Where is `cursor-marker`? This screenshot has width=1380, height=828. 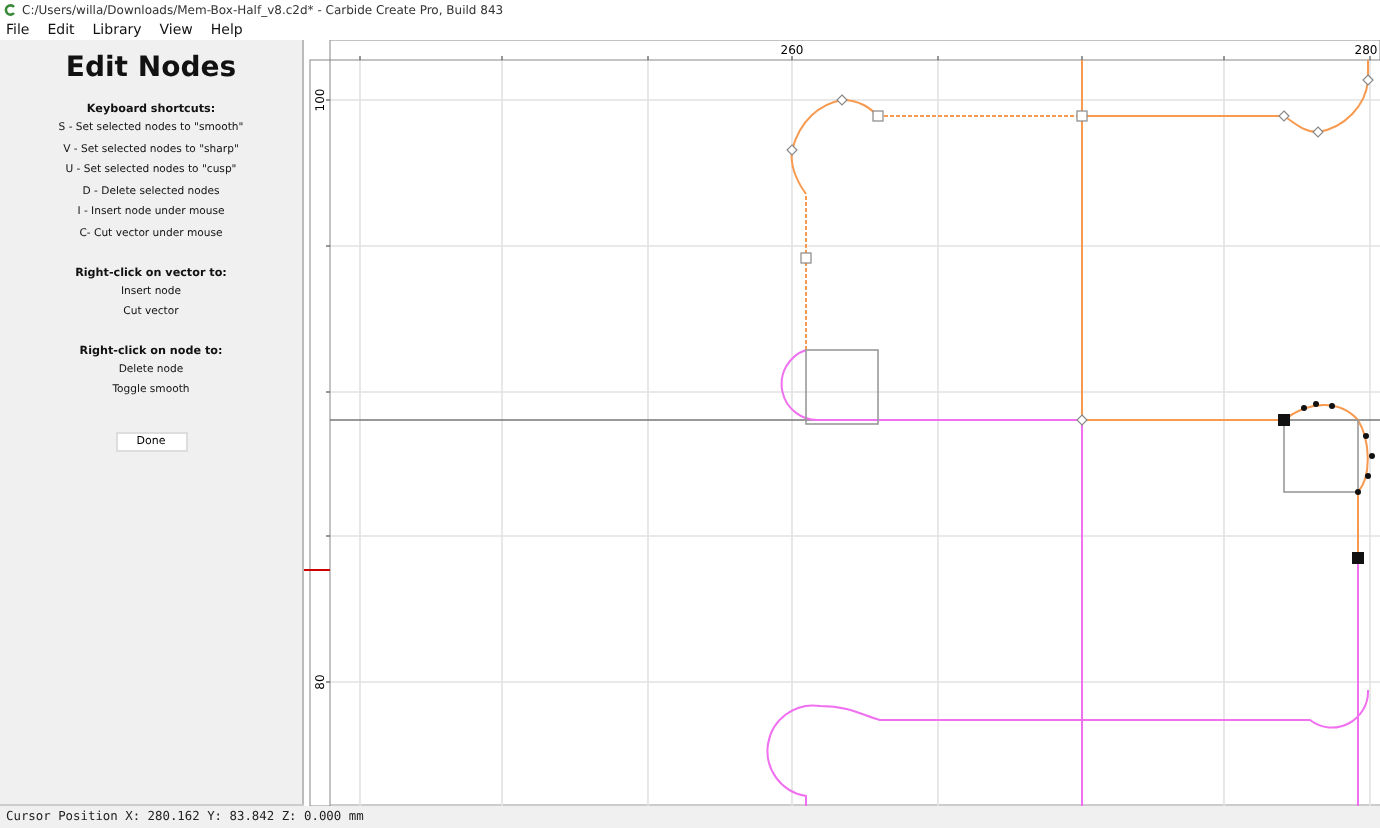
cursor-marker is located at coordinates (317, 570).